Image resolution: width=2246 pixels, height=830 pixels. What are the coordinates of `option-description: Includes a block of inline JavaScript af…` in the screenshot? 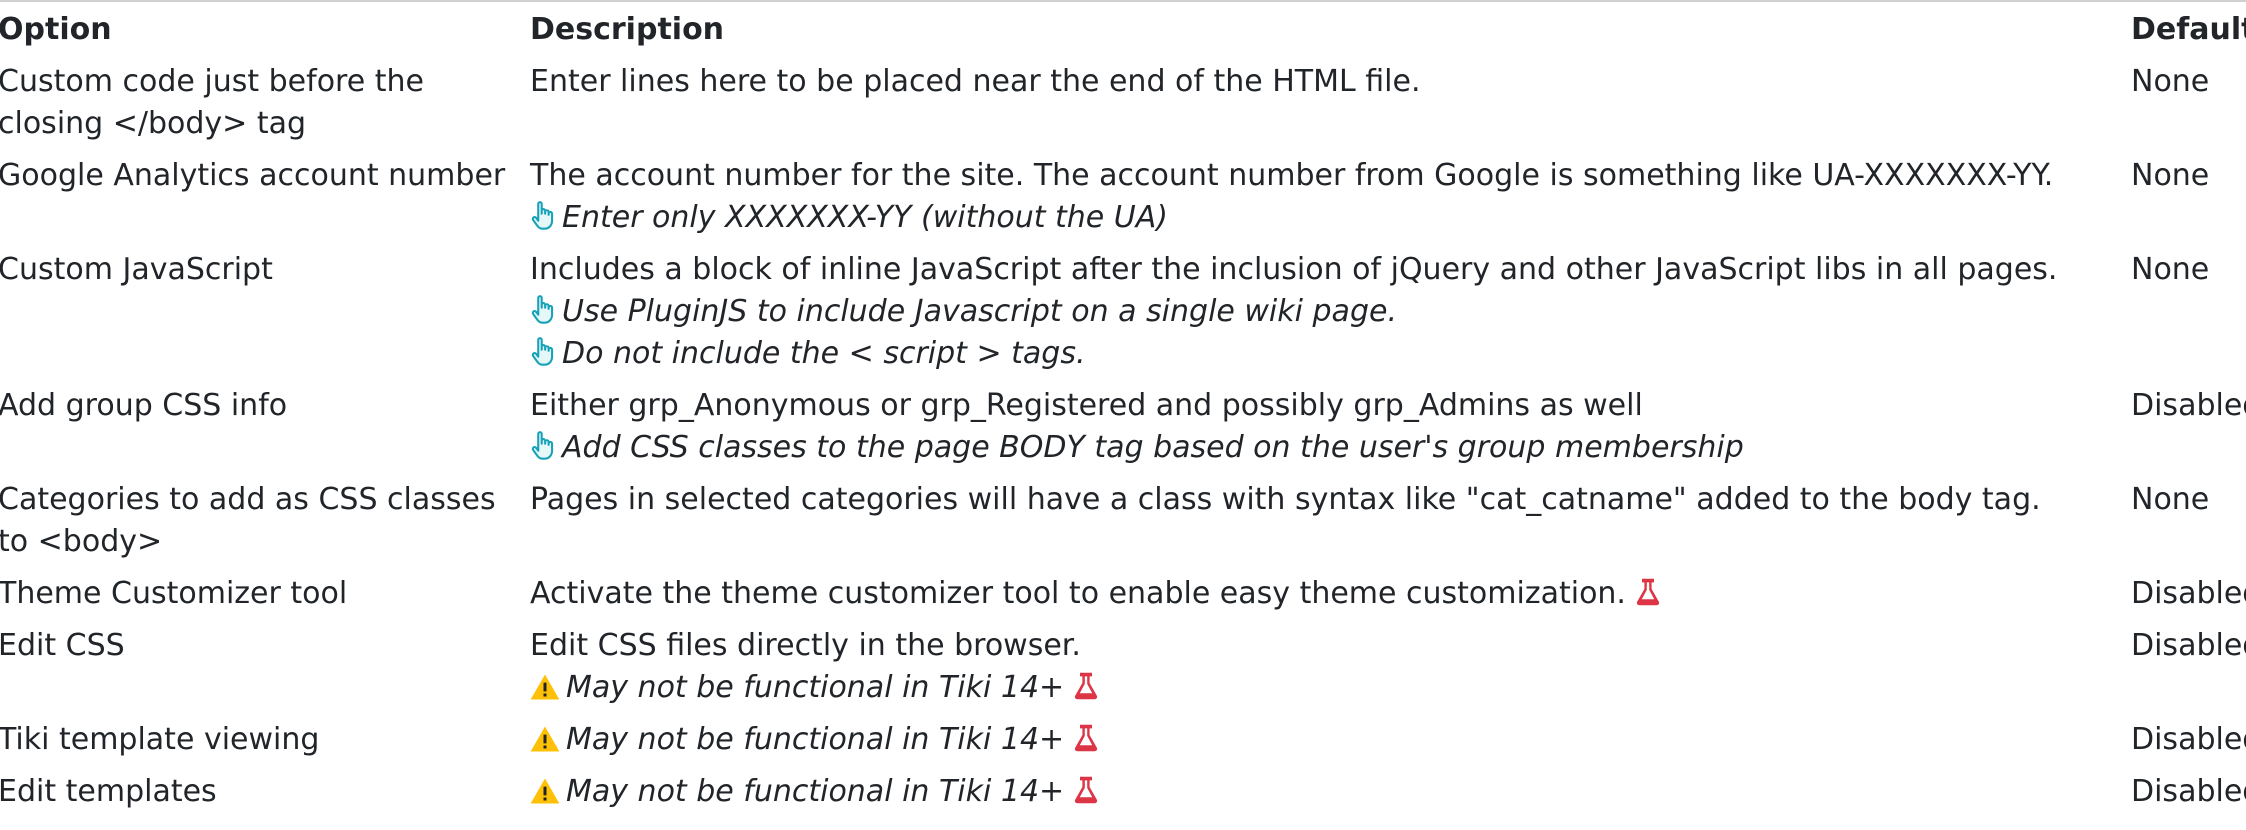 It's located at (1294, 269).